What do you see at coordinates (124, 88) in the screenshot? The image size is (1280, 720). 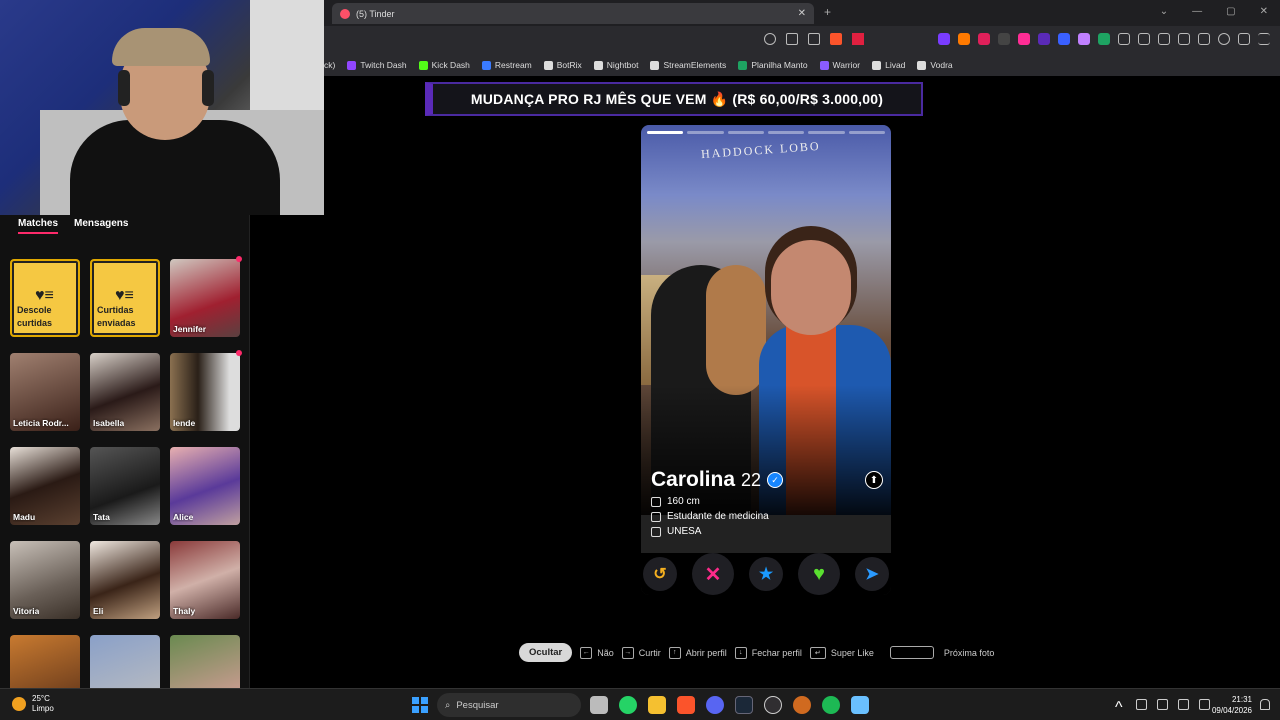 I see `webcam-headset` at bounding box center [124, 88].